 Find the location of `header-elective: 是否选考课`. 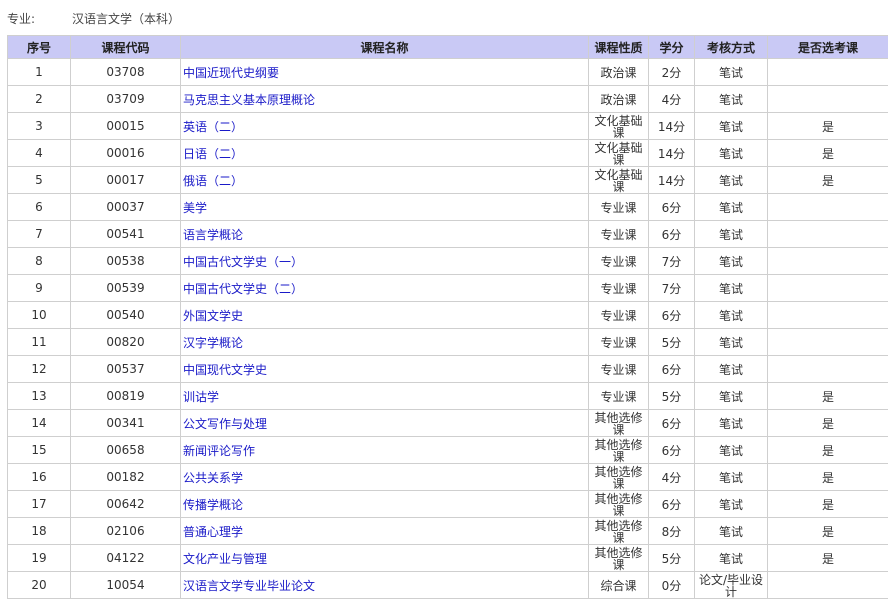

header-elective: 是否选考课 is located at coordinates (827, 47).